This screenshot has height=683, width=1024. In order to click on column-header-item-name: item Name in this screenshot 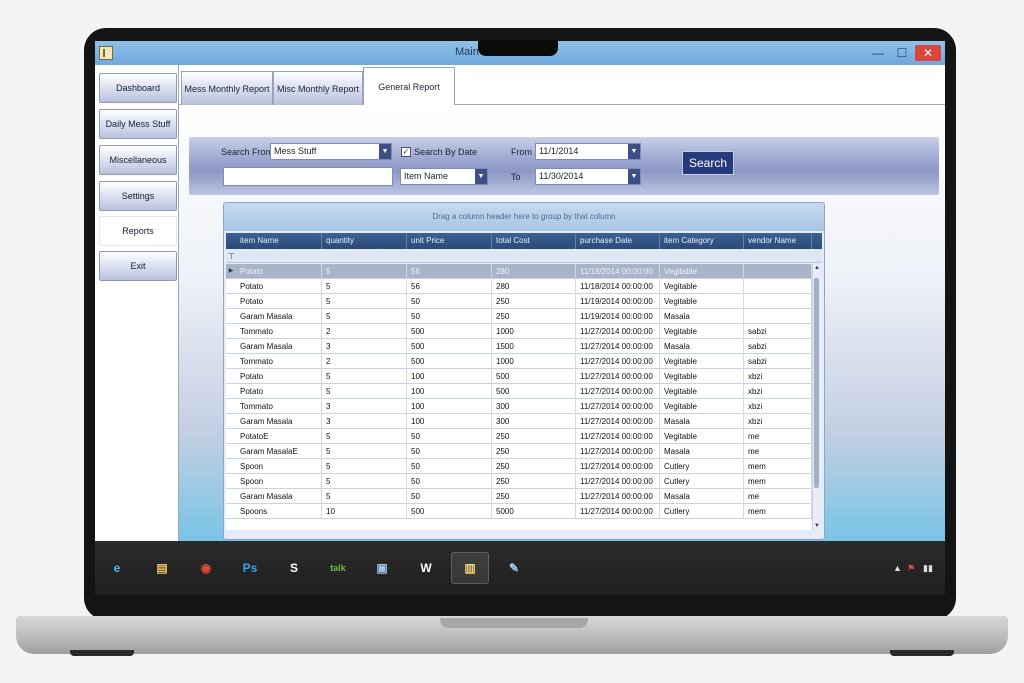, I will do `click(279, 241)`.